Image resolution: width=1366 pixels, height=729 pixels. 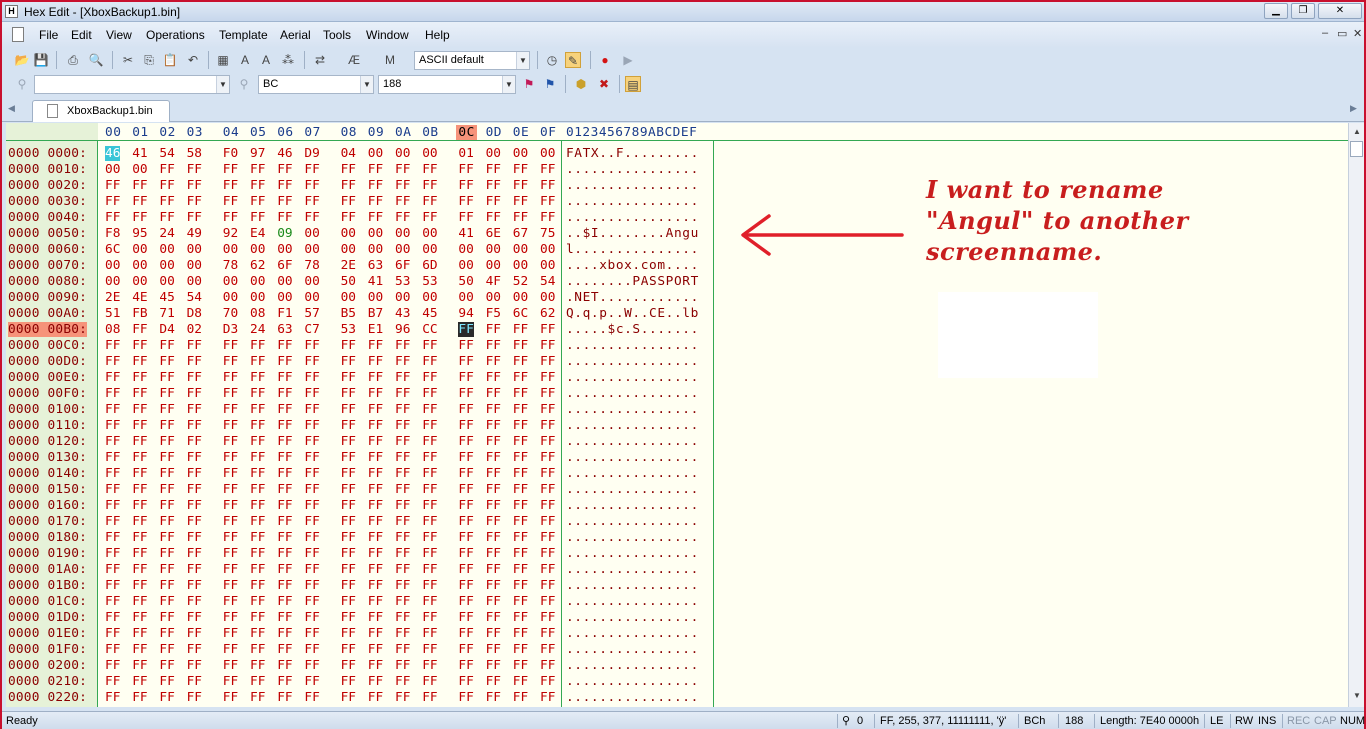 I want to click on hex-byte: 62, so click(x=257, y=265).